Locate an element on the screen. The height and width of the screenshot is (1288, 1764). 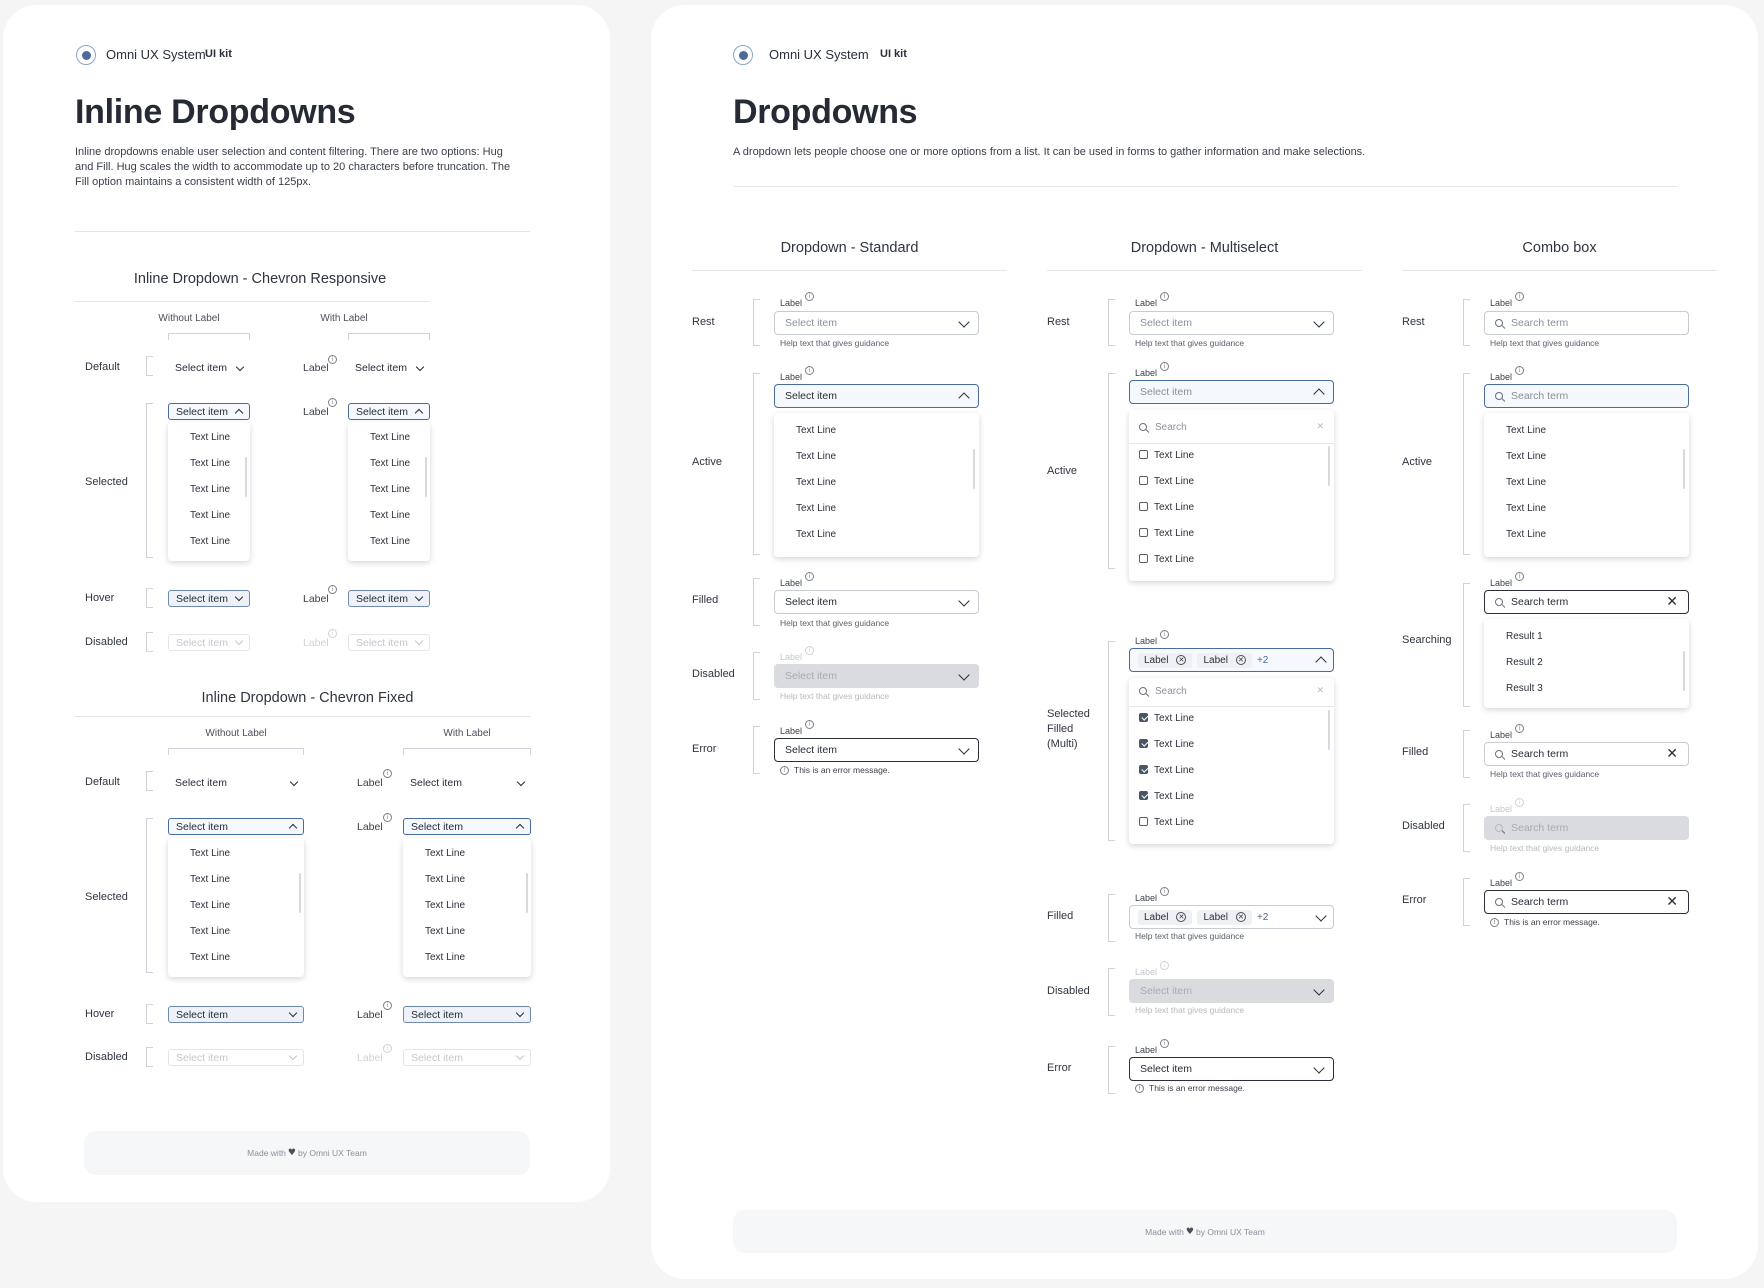
combo-box-field-searching: Search term ✕ is located at coordinates (1586, 602).